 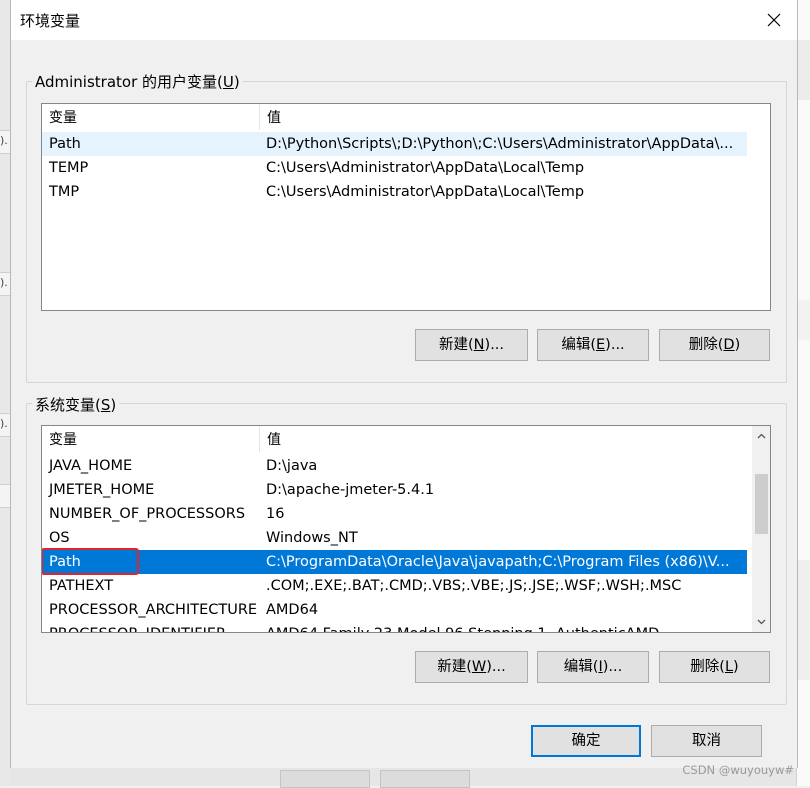 I want to click on user-delete-button: 删除(D), so click(x=714, y=345).